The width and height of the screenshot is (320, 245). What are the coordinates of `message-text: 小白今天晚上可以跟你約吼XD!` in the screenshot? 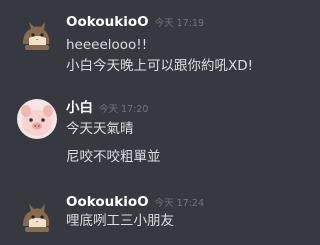 It's located at (160, 66).